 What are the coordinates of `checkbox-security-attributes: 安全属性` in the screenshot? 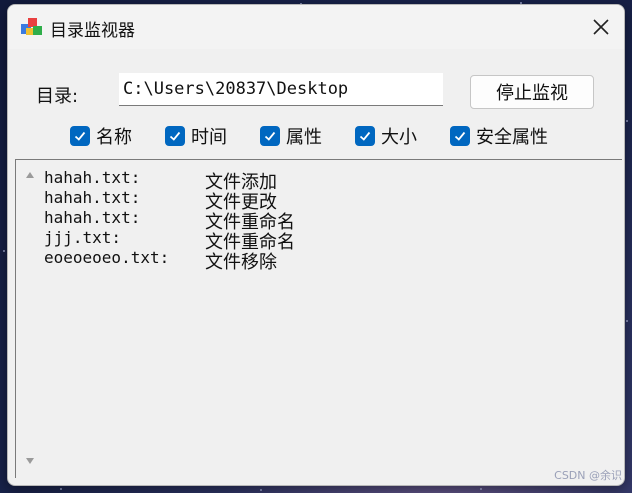 It's located at (499, 136).